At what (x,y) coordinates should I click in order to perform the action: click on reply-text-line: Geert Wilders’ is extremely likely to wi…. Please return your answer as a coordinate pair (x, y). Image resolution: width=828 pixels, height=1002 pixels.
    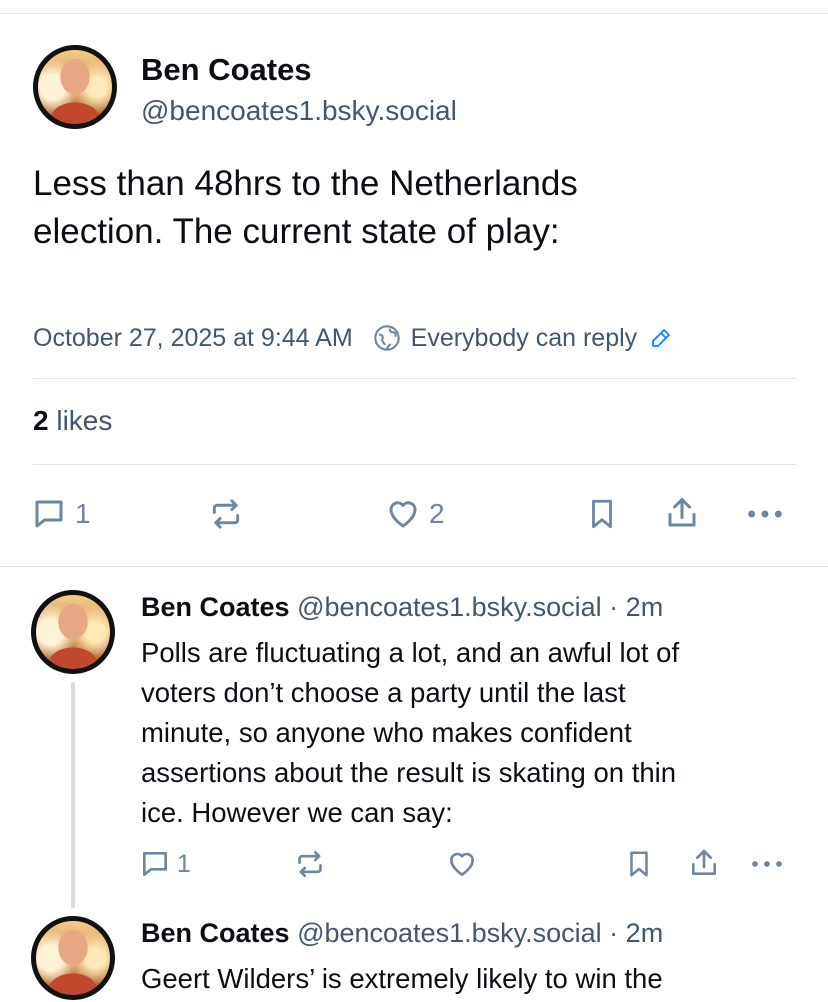
    Looking at the image, I should click on (402, 978).